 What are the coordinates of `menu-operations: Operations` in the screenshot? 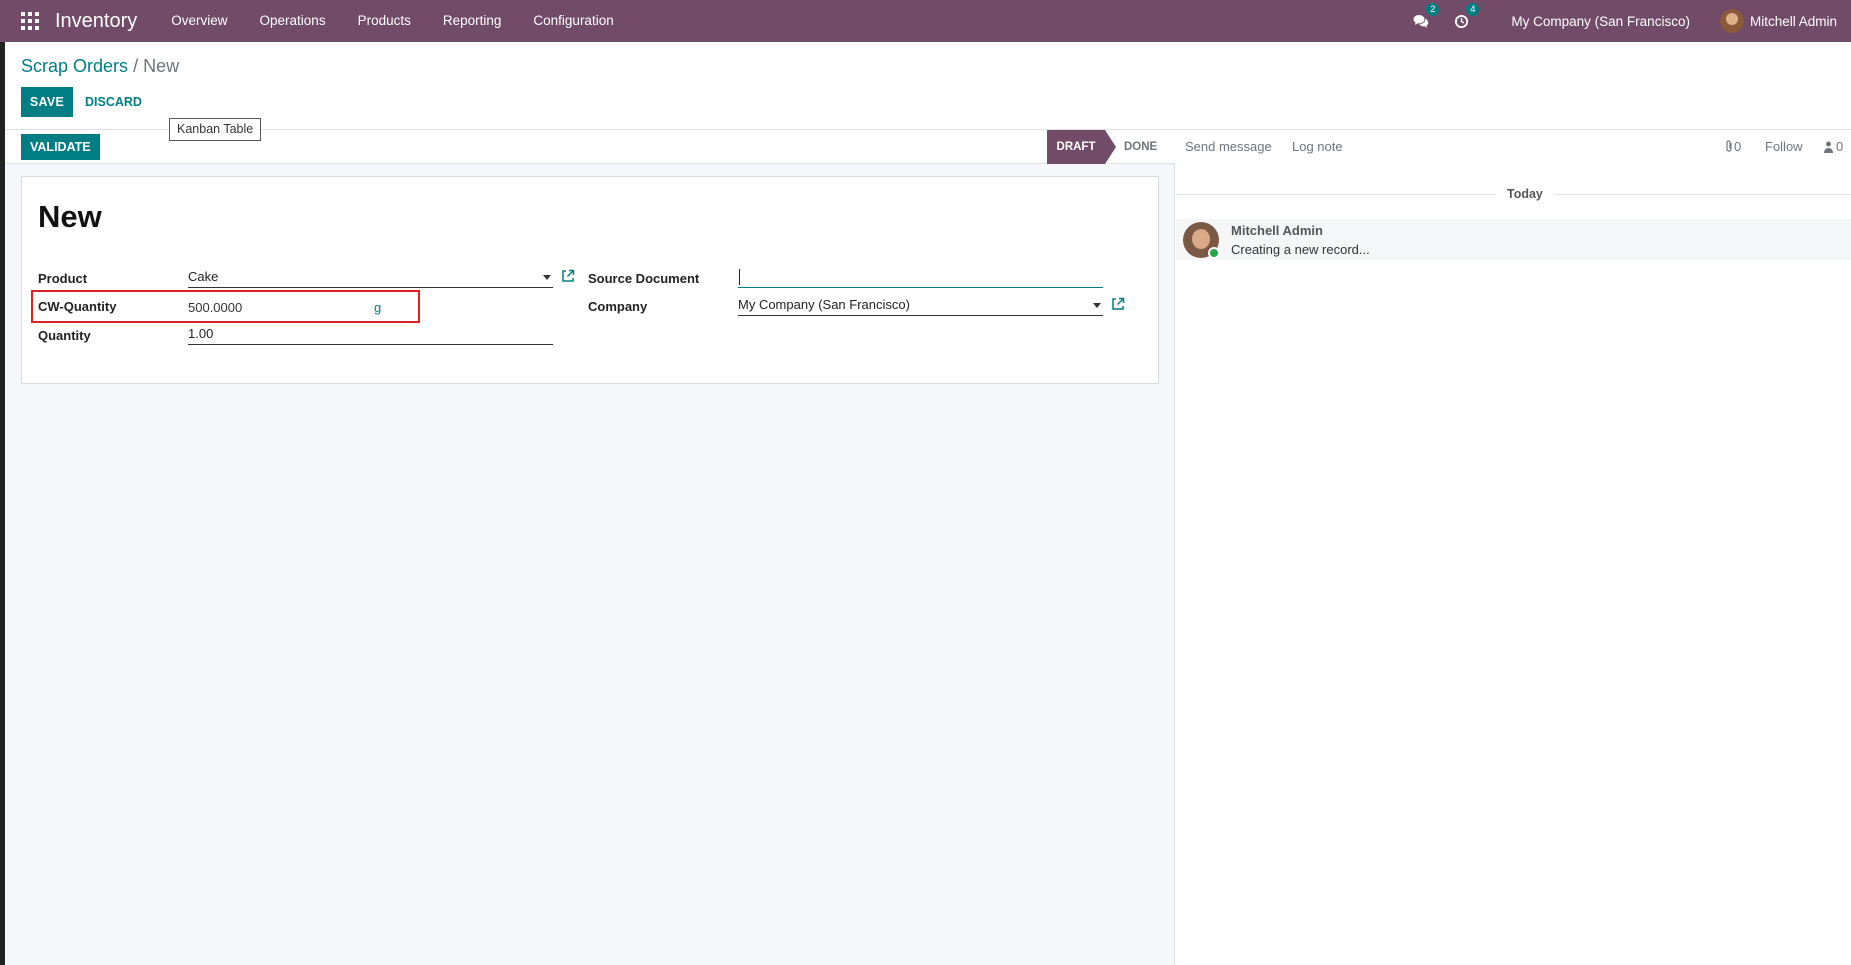 It's located at (293, 21).